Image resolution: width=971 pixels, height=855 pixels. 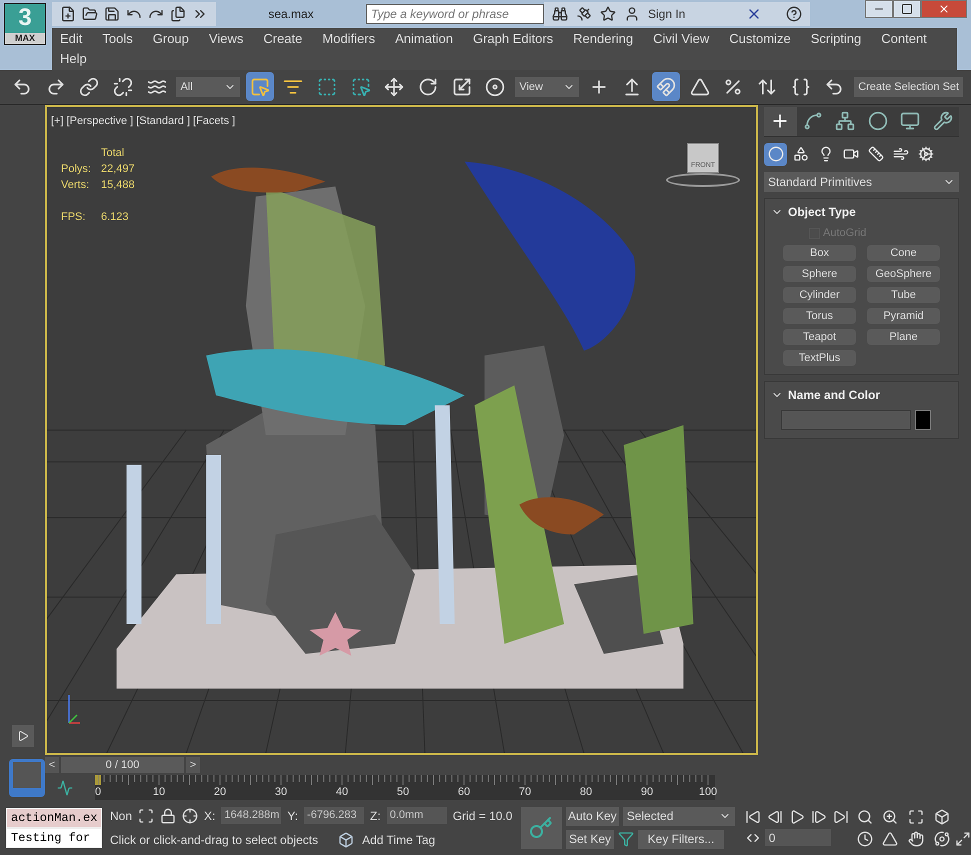 I want to click on menu-item: Views, so click(x=226, y=39).